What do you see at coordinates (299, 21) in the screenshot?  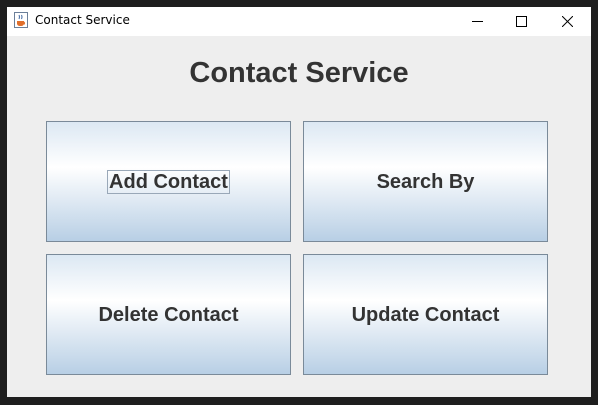 I see `title-bar: Contact Service` at bounding box center [299, 21].